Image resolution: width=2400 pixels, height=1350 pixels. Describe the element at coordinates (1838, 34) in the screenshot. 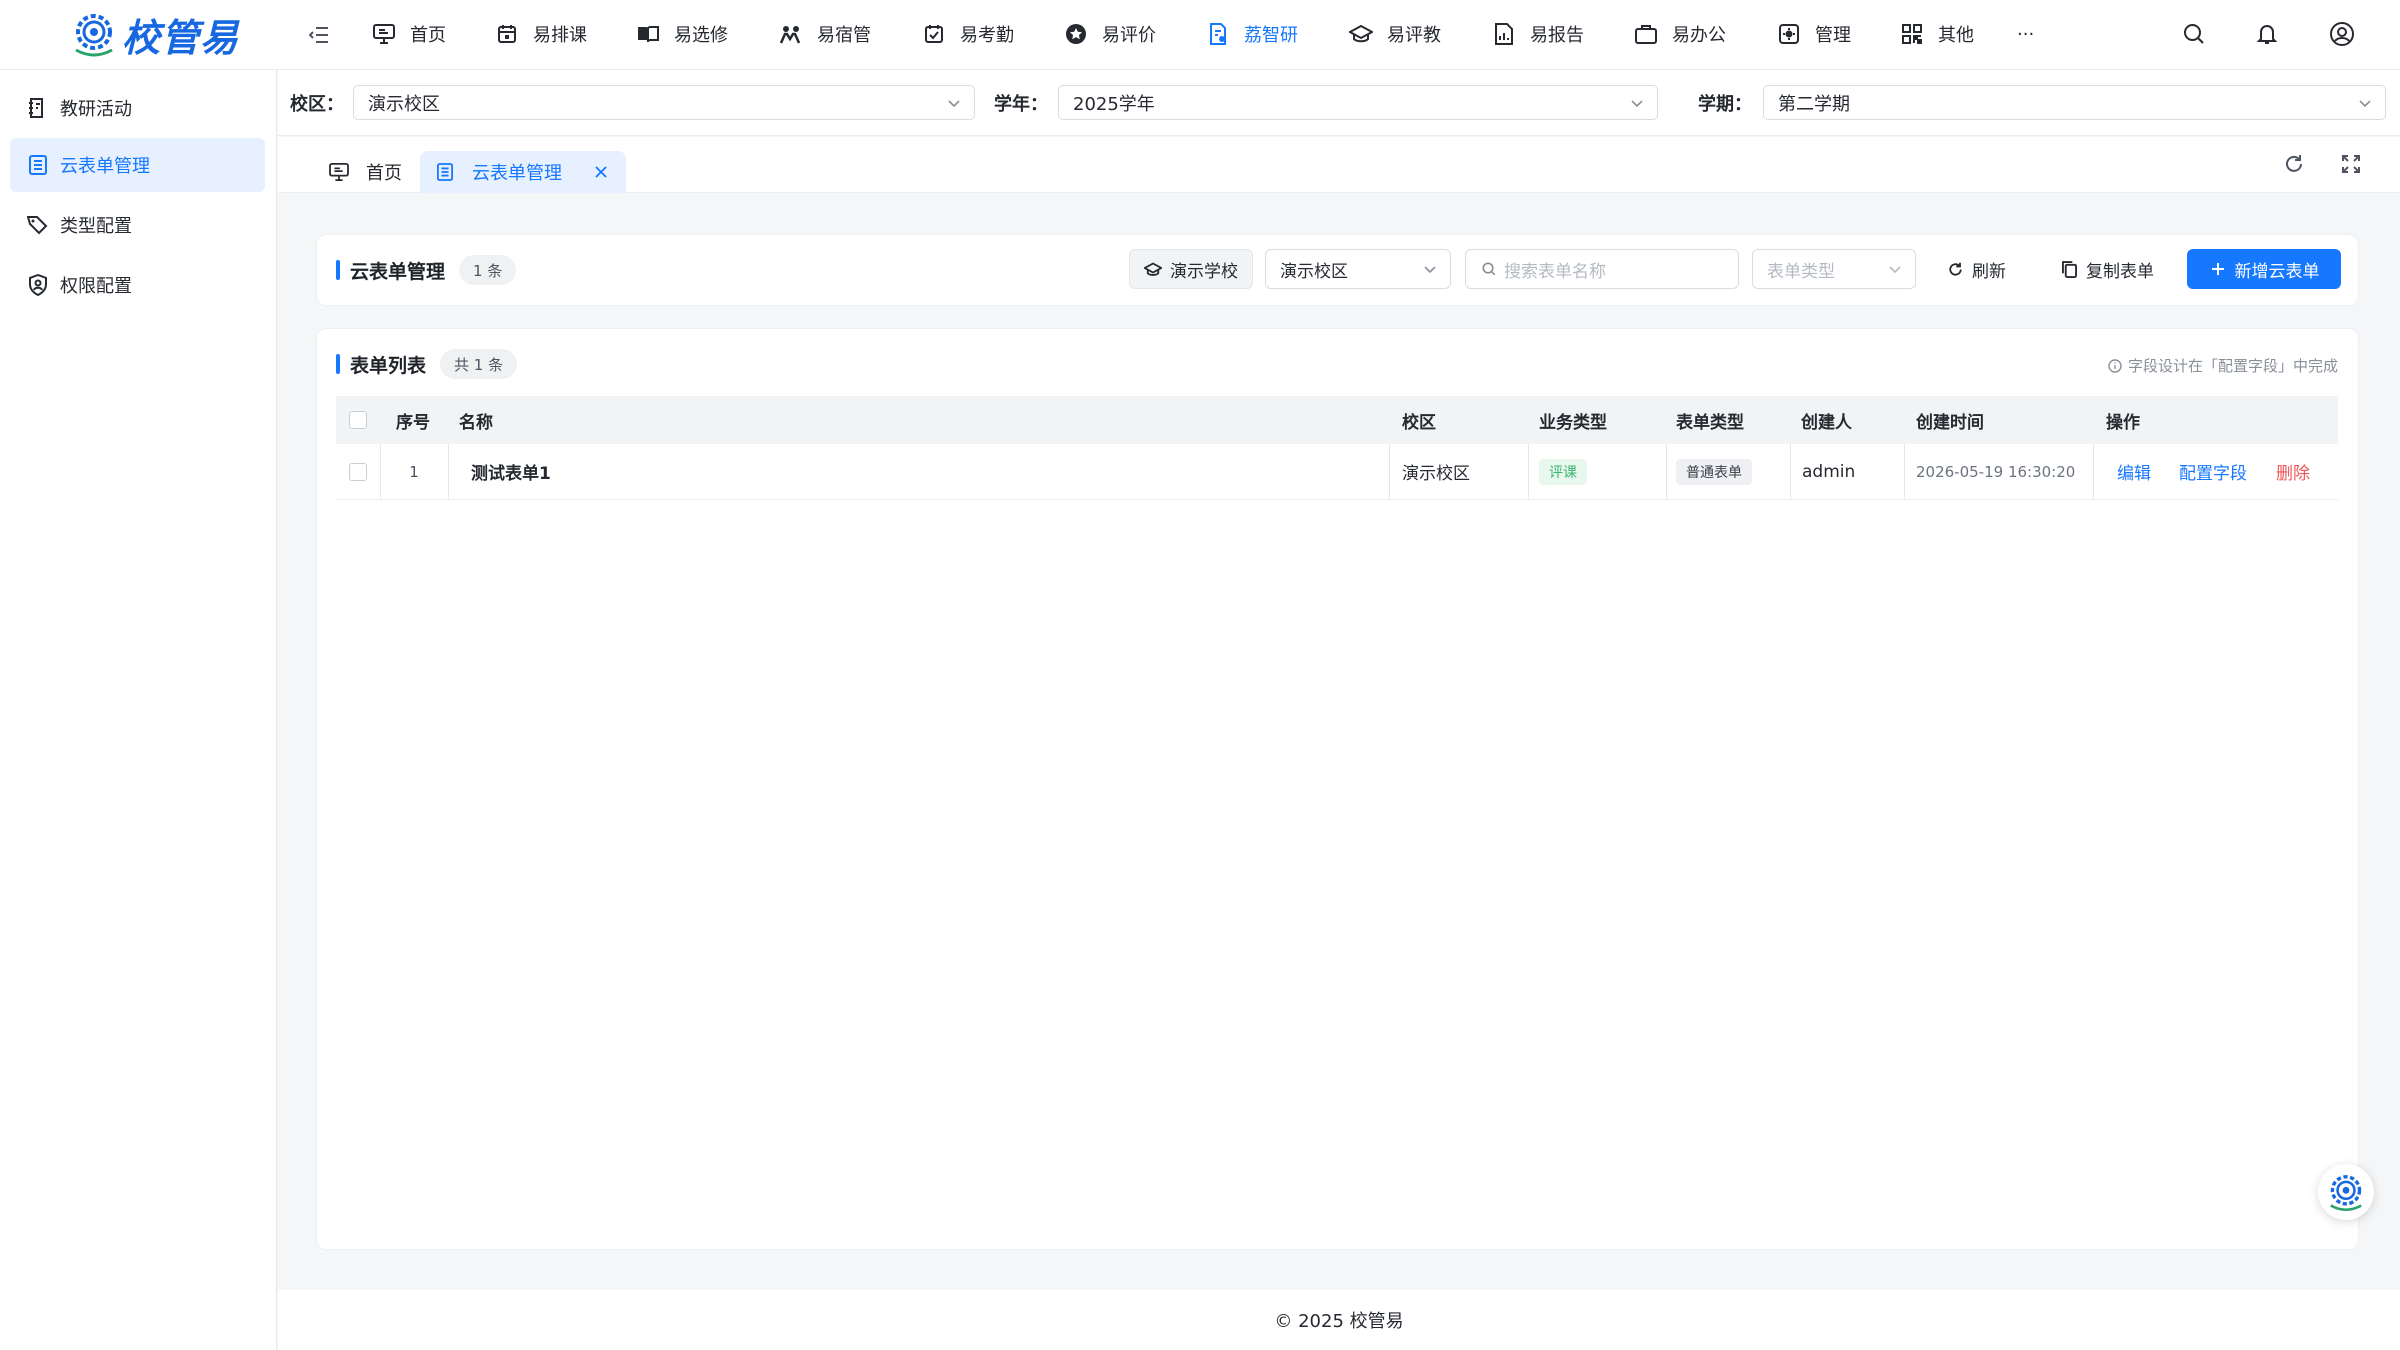

I see `nav-item-admin: 管理` at that location.